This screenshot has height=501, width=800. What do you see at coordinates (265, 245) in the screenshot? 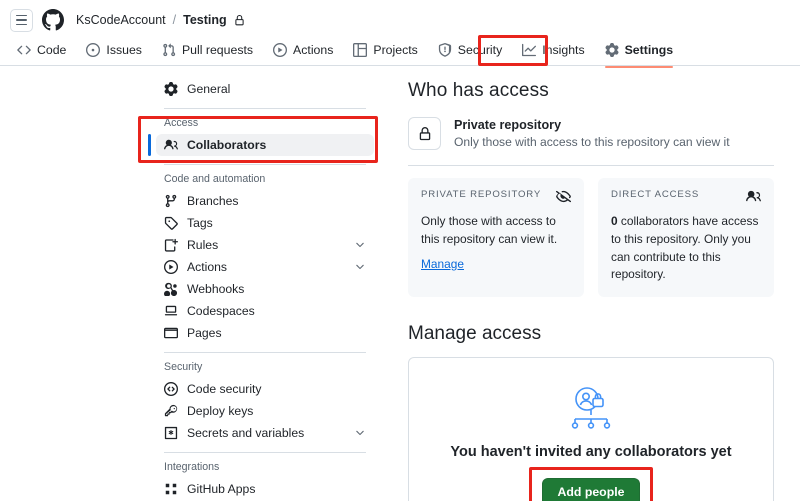
I see `sidebar-item-rules: Rules` at bounding box center [265, 245].